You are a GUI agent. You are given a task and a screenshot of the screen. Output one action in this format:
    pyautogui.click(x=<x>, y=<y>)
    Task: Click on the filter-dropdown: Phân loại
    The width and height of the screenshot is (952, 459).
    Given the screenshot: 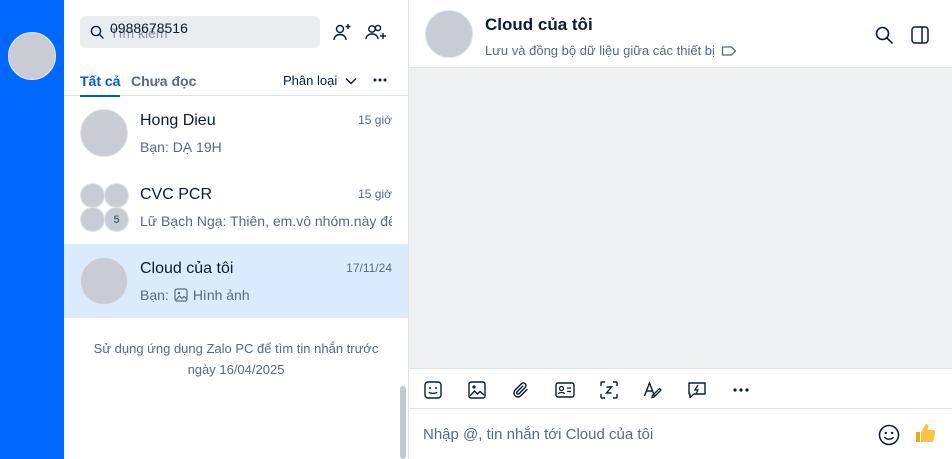 What is the action you would take?
    pyautogui.click(x=320, y=80)
    